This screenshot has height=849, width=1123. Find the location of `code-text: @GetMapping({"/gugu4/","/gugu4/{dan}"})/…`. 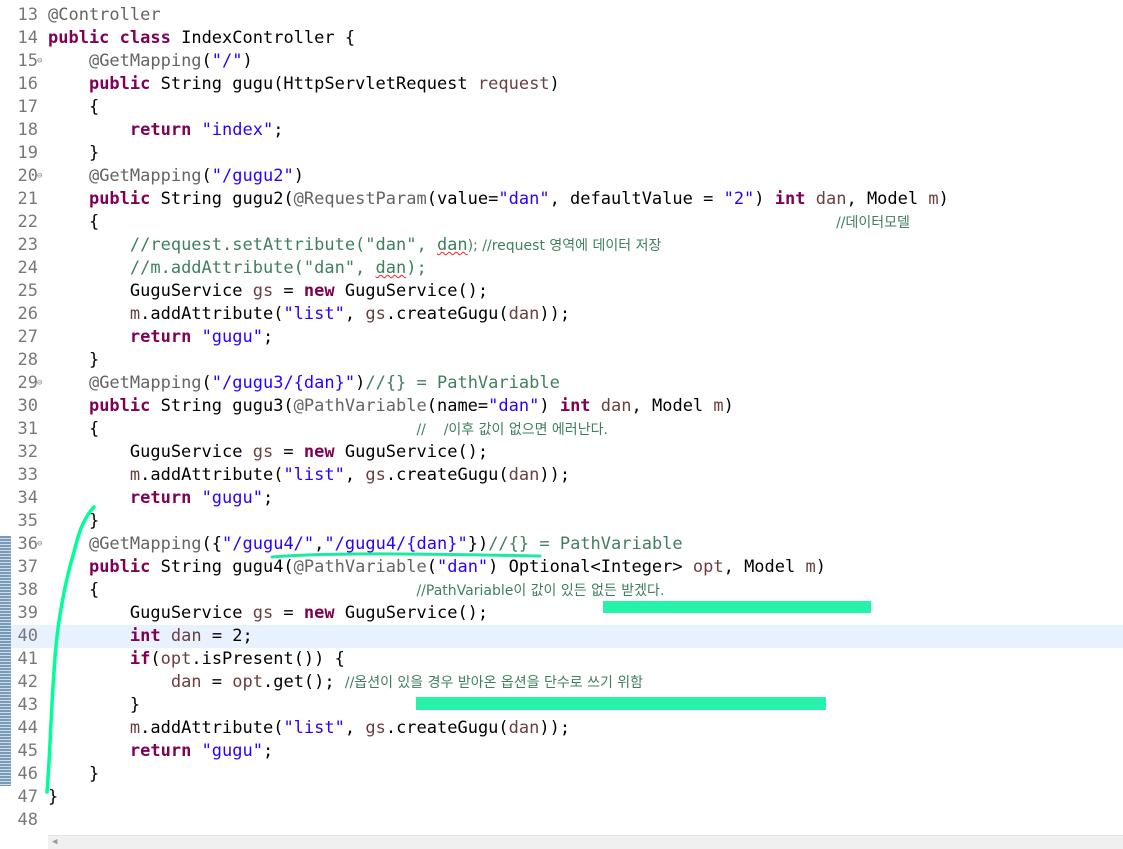

code-text: @GetMapping({"/gugu4/","/gugu4/{dan}"})/… is located at coordinates (365, 544).